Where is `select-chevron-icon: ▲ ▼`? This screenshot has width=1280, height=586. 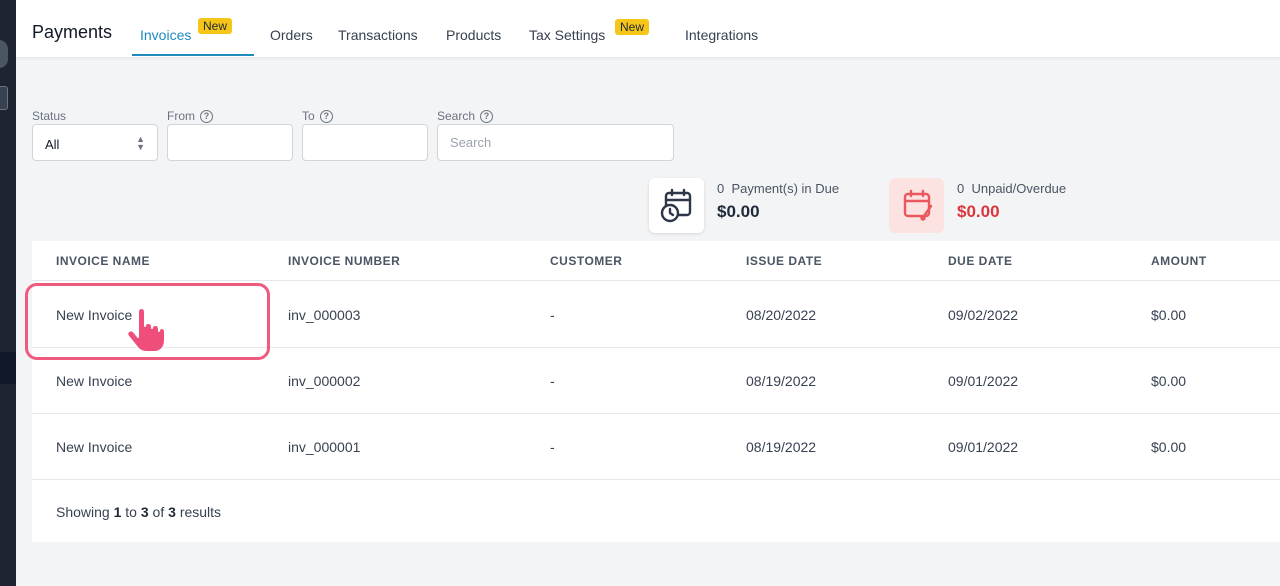 select-chevron-icon: ▲ ▼ is located at coordinates (140, 143).